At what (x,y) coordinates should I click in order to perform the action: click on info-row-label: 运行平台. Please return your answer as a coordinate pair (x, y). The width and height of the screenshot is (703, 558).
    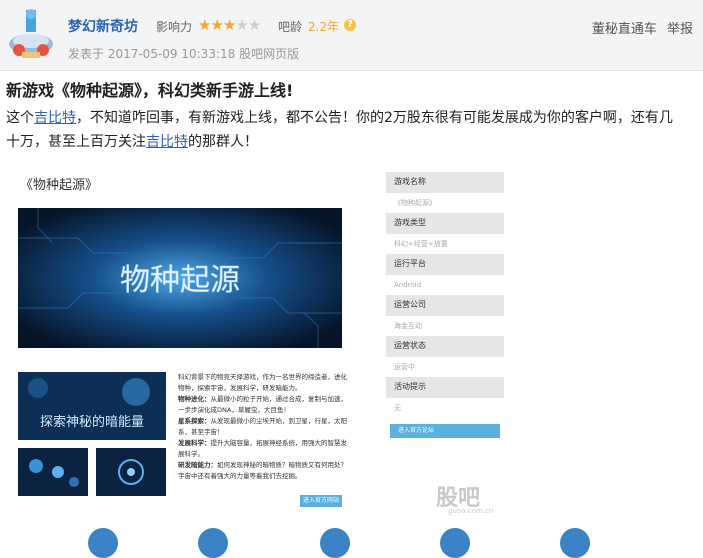
    Looking at the image, I should click on (445, 264).